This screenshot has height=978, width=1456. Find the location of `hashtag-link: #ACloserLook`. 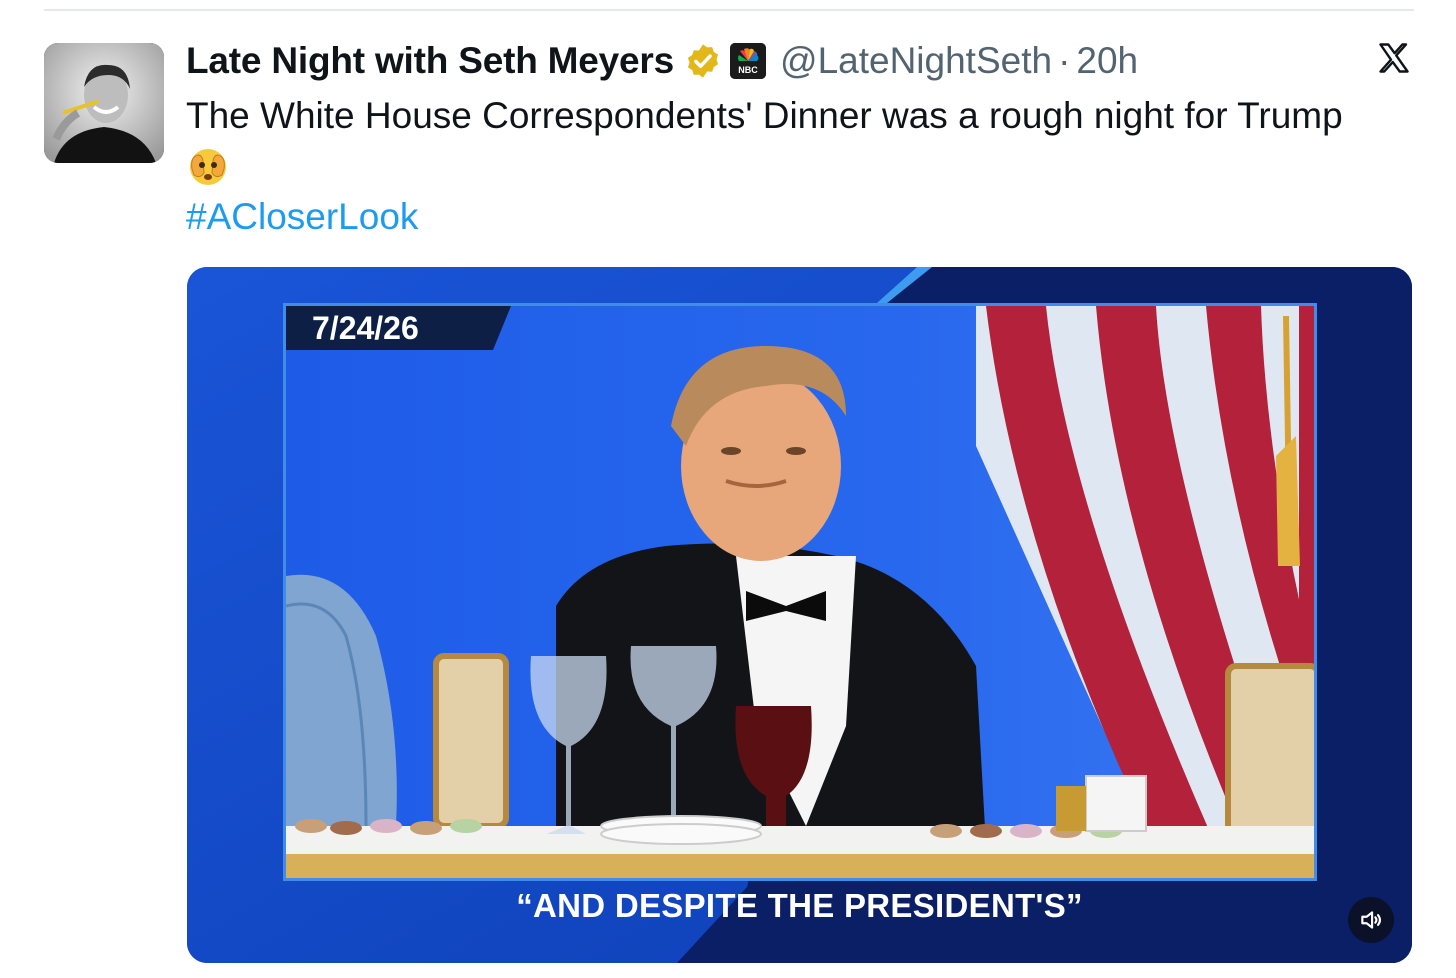

hashtag-link: #ACloserLook is located at coordinates (302, 217).